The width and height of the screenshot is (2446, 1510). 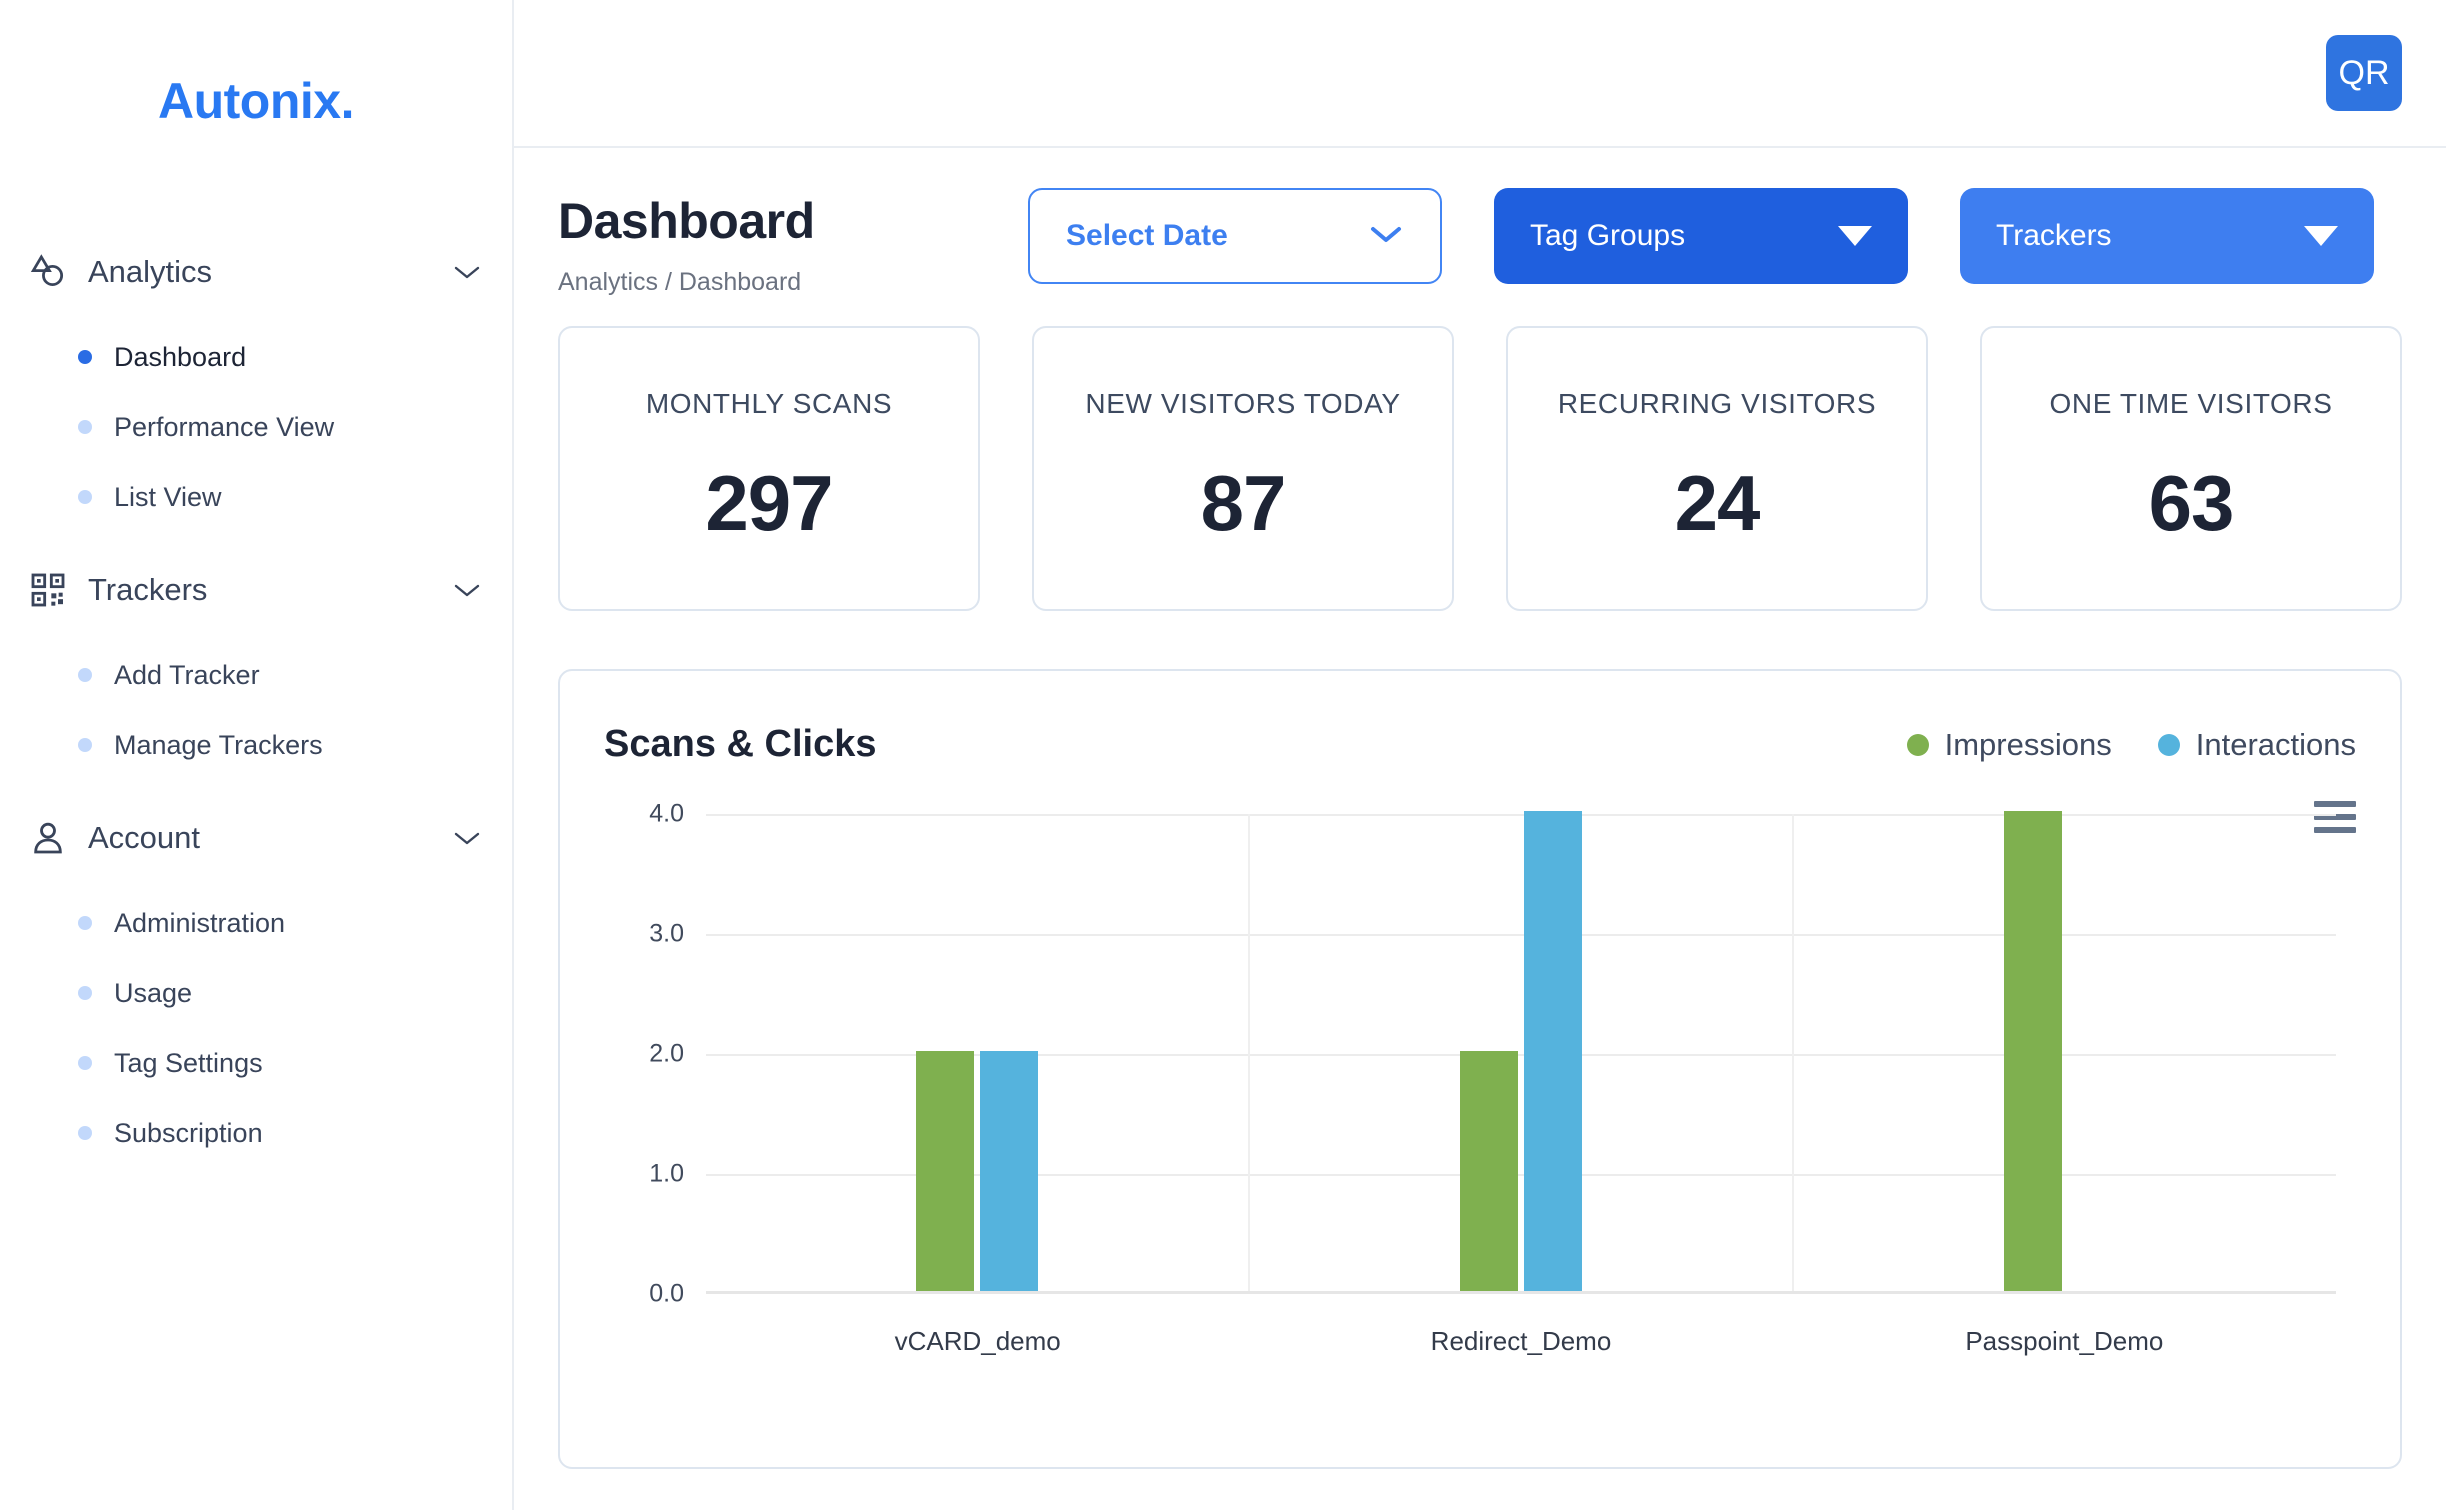 I want to click on person-icon, so click(x=48, y=838).